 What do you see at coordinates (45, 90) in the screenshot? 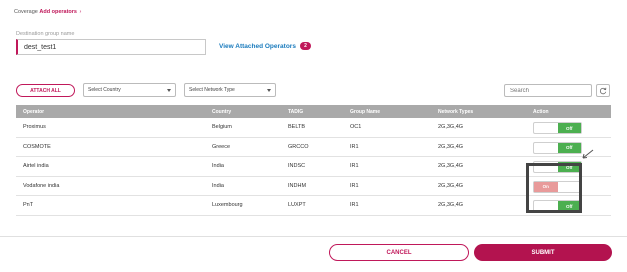
I see `attach-all-button: ATTACH ALL` at bounding box center [45, 90].